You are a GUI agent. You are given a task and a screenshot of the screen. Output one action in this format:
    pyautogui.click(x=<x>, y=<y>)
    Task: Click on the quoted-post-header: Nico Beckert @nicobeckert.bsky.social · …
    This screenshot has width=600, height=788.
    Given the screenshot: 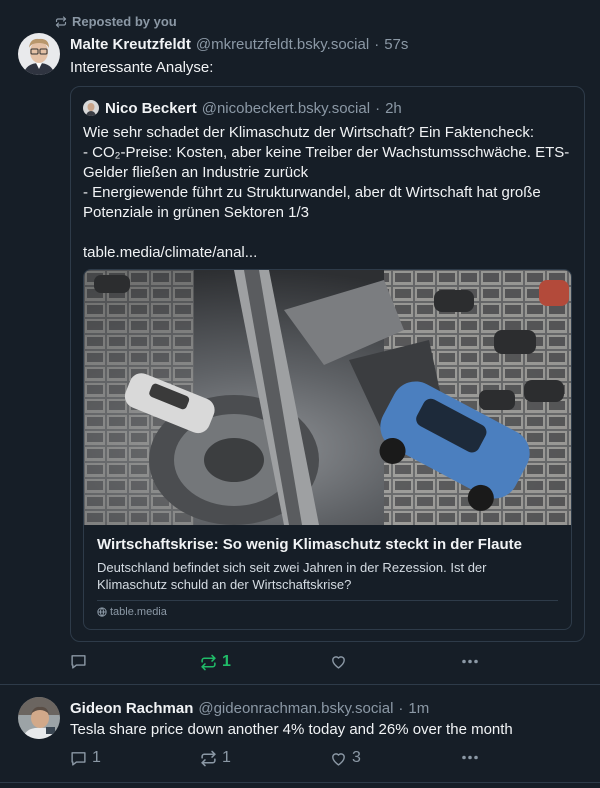 What is the action you would take?
    pyautogui.click(x=253, y=108)
    